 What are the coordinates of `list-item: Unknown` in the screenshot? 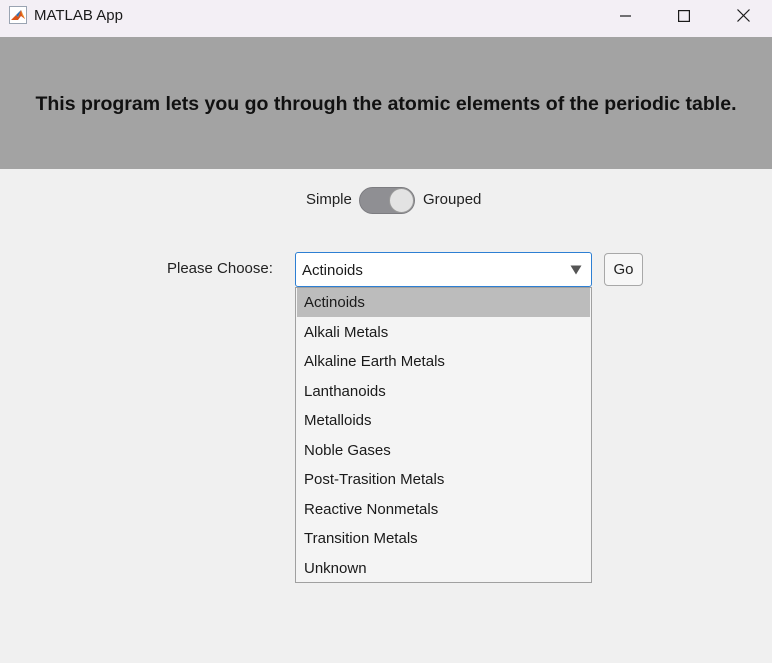 It's located at (443, 568).